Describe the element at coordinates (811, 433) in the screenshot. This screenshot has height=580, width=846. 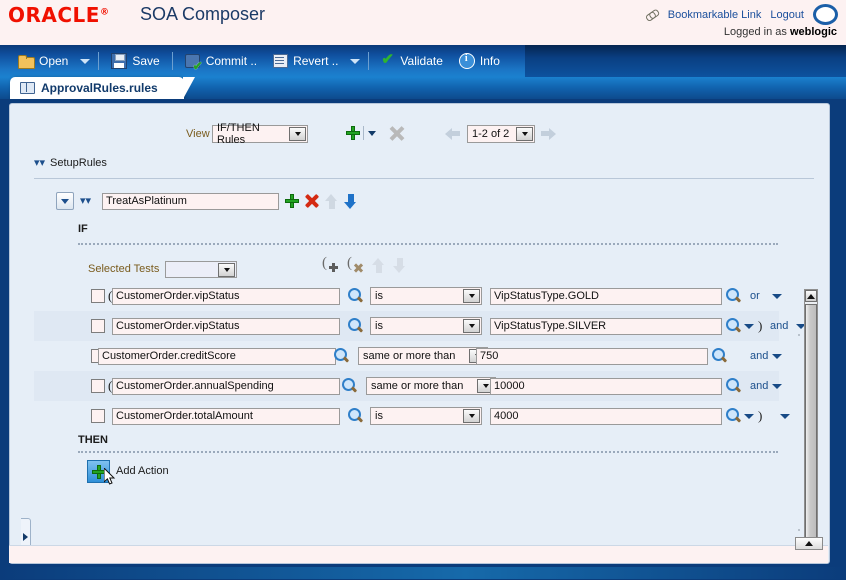
I see `scrollbar-thumb` at that location.